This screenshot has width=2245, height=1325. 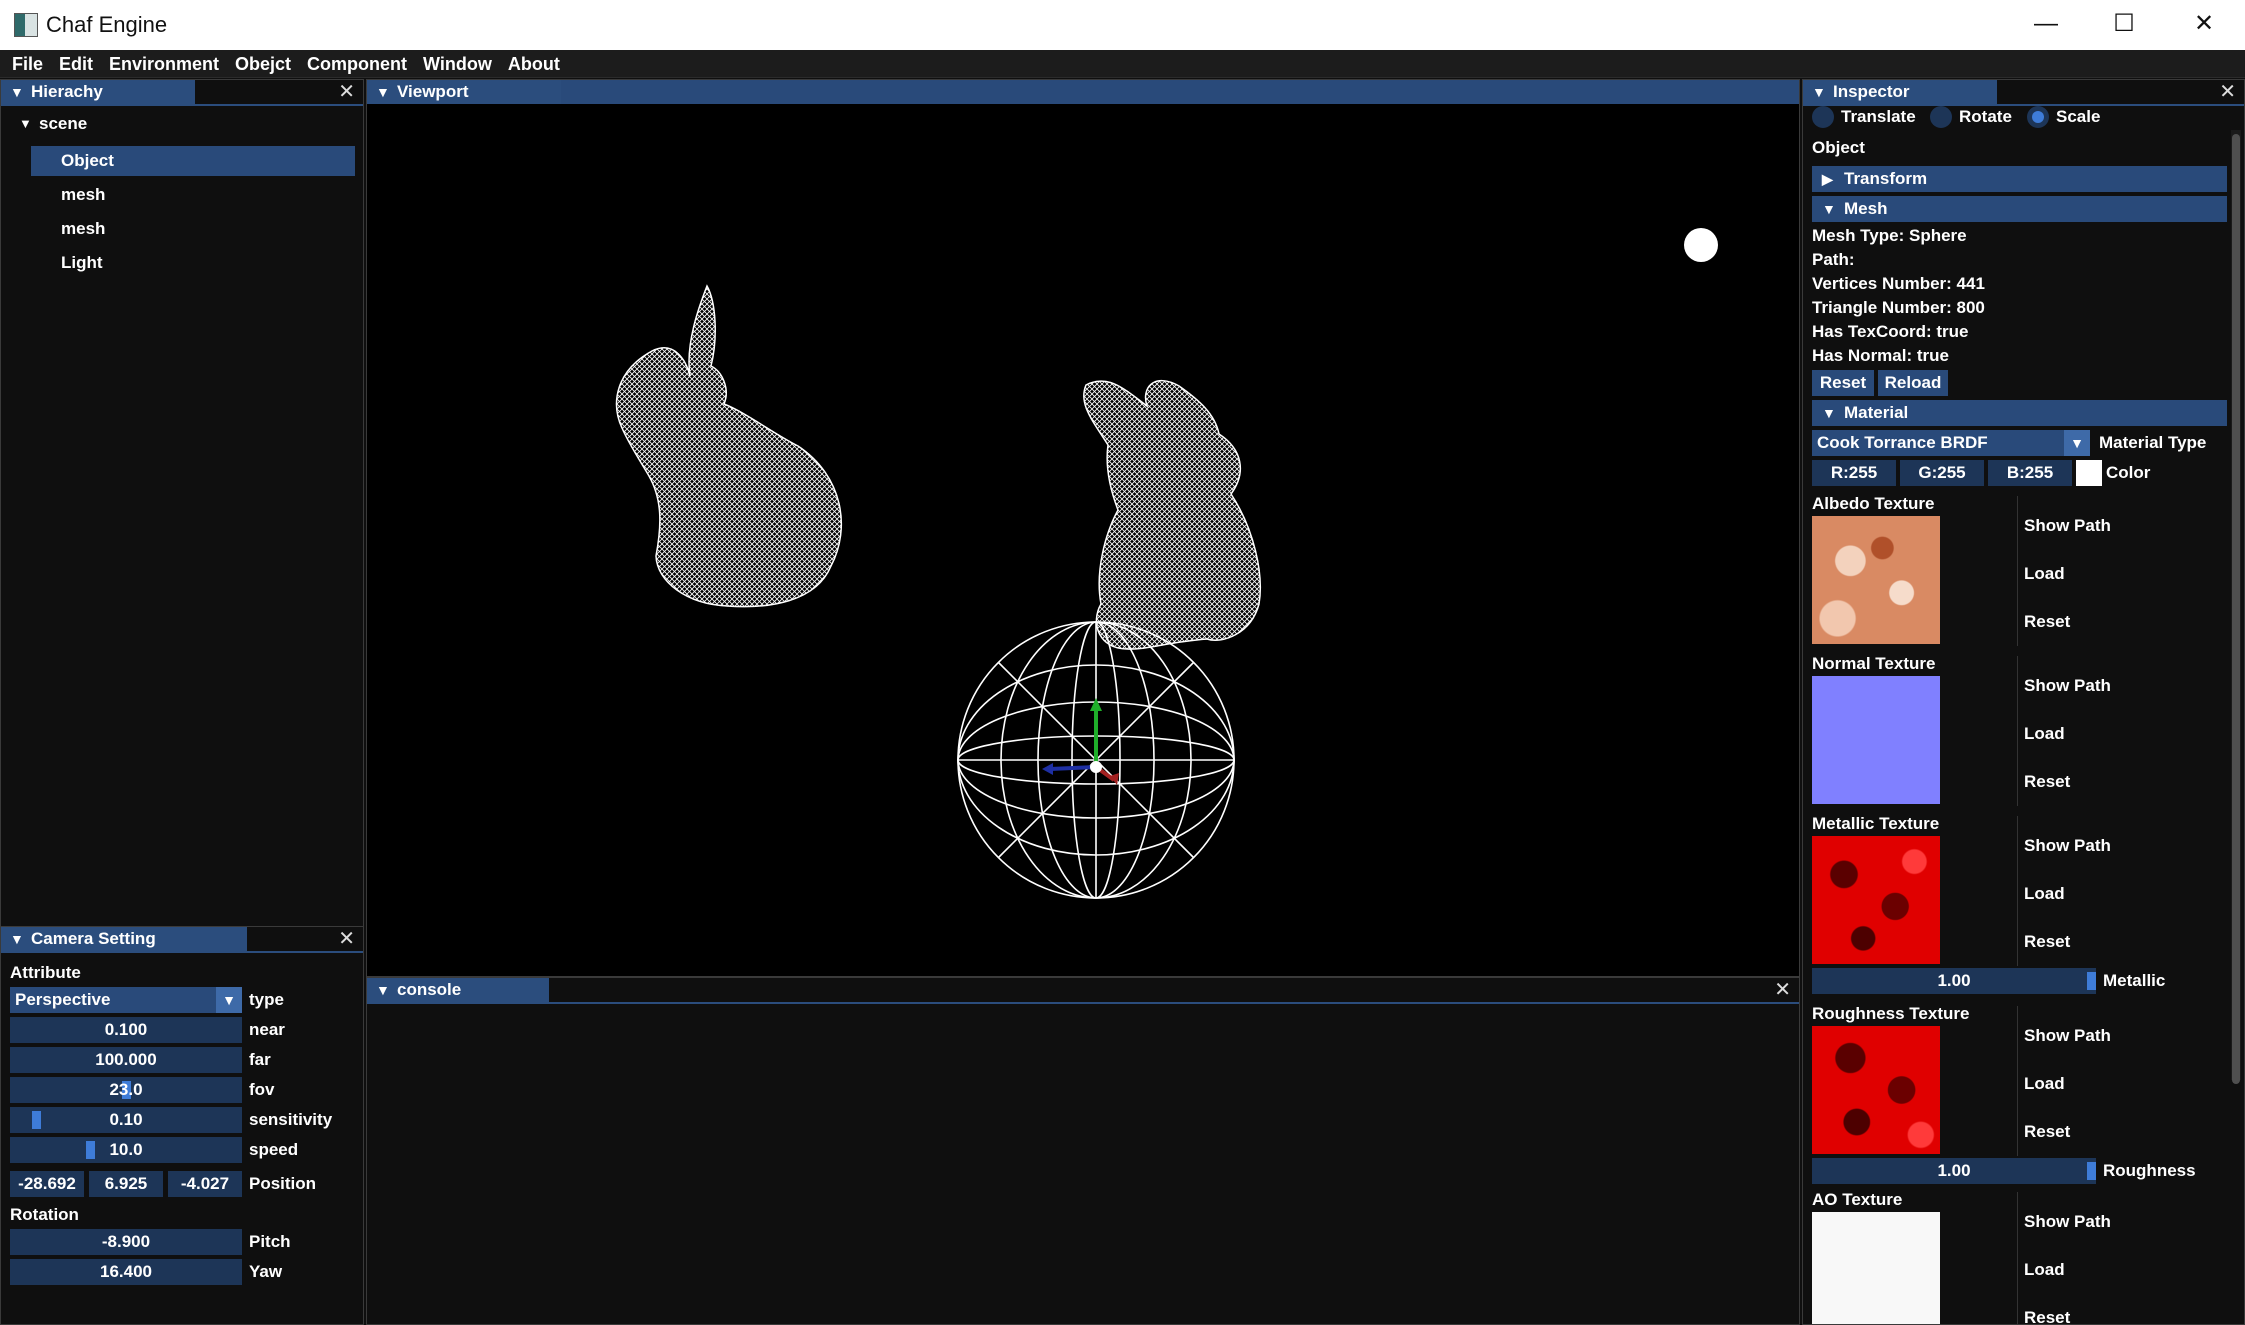 What do you see at coordinates (2047, 1316) in the screenshot?
I see `ao-reset-button: Reset` at bounding box center [2047, 1316].